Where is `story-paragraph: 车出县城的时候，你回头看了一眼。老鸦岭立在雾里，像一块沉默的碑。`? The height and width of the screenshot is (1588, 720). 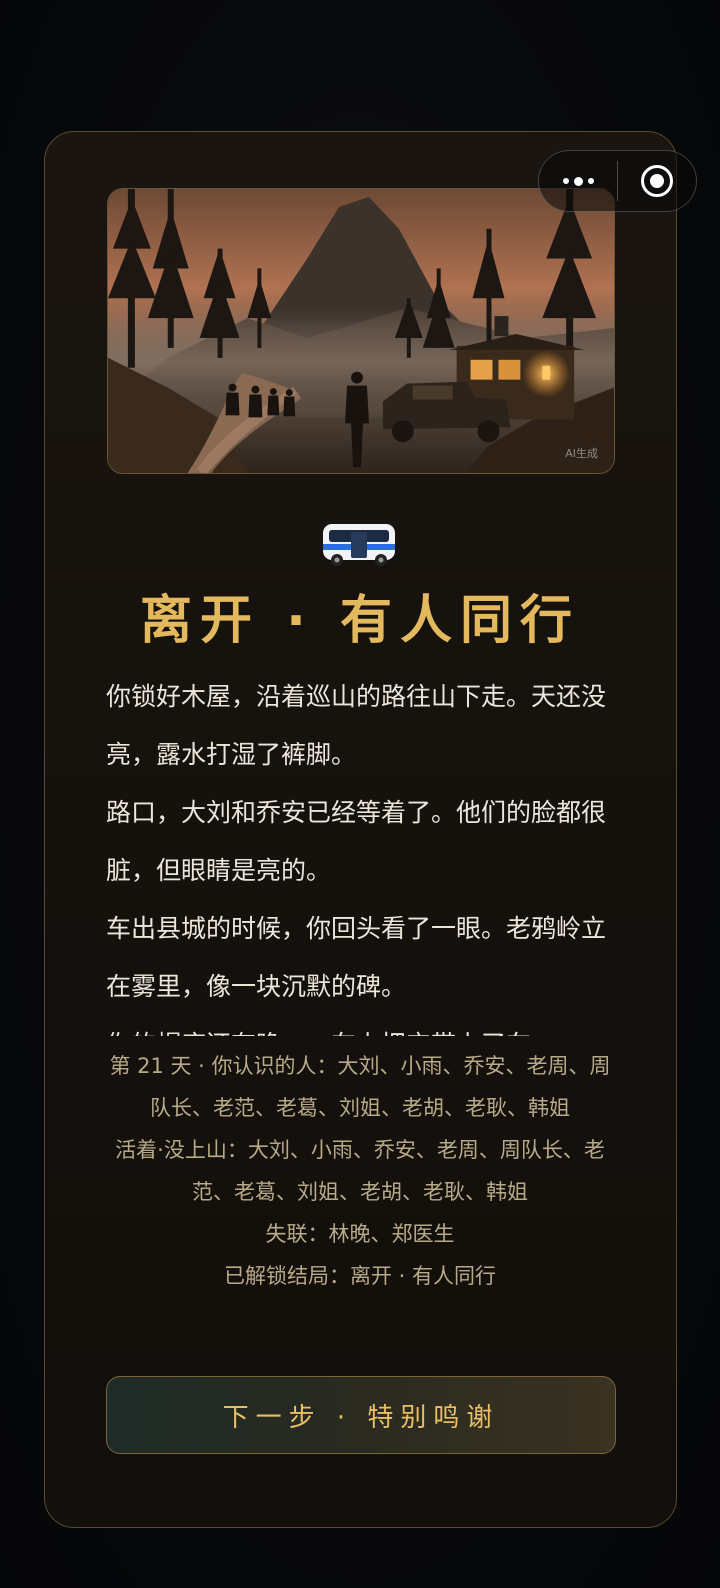 story-paragraph: 车出县城的时候，你回头看了一眼。老鸦岭立在雾里，像一块沉默的碑。 is located at coordinates (356, 957).